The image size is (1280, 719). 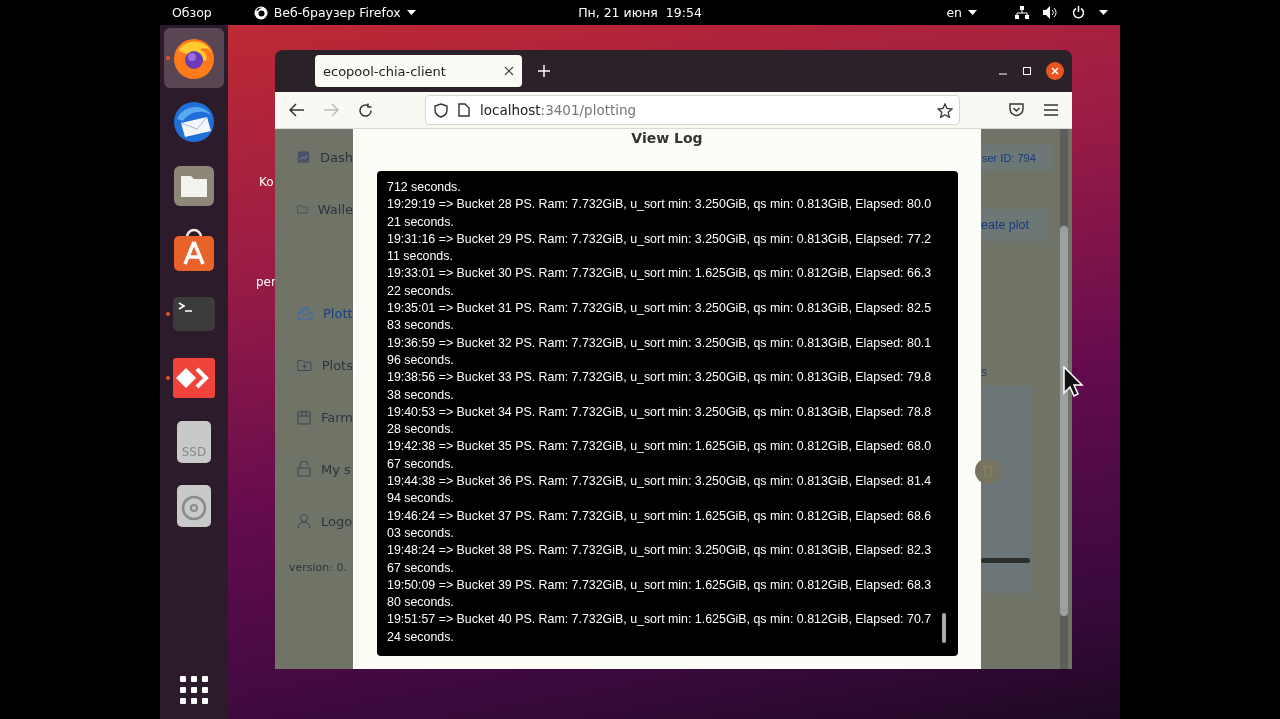 What do you see at coordinates (314, 157) in the screenshot?
I see `sidebar-item: Dash` at bounding box center [314, 157].